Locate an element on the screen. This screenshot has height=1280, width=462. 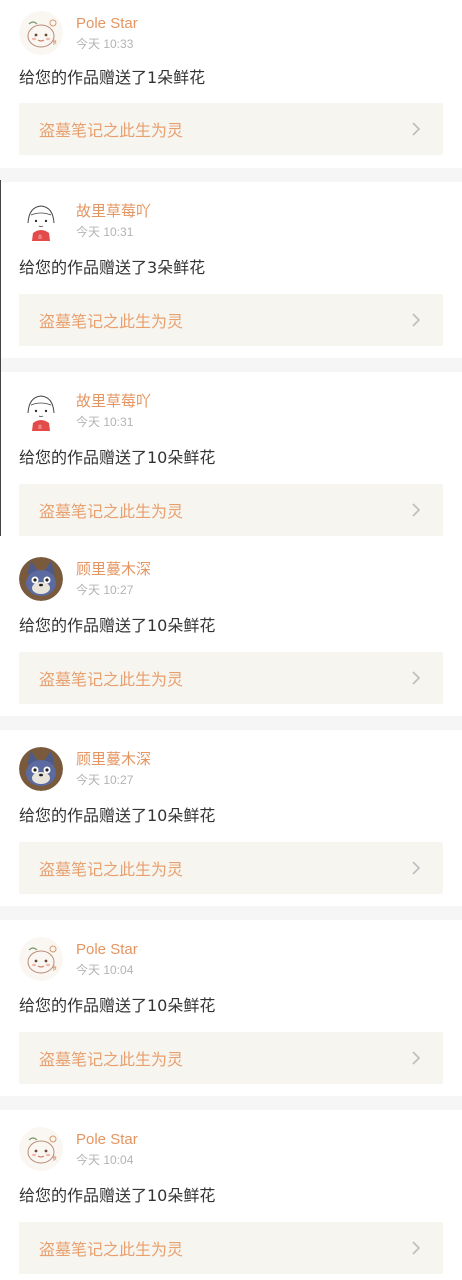
left-edge-line is located at coordinates (0, 358).